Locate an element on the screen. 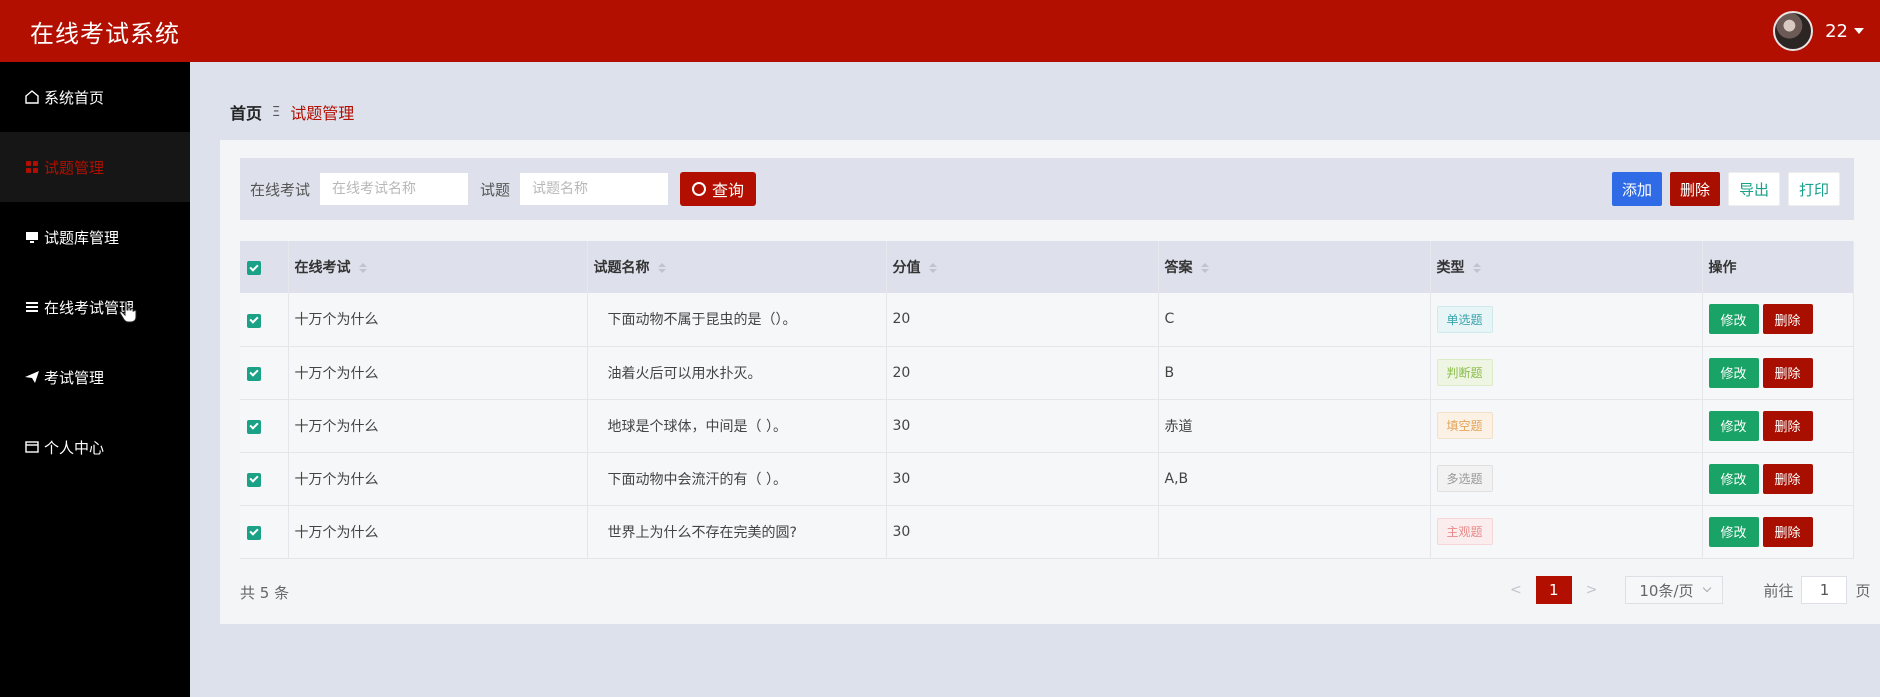 The image size is (1880, 697). list-icon is located at coordinates (32, 307).